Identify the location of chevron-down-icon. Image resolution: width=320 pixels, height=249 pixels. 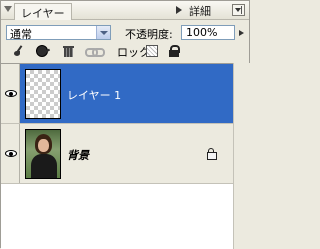
(103, 32).